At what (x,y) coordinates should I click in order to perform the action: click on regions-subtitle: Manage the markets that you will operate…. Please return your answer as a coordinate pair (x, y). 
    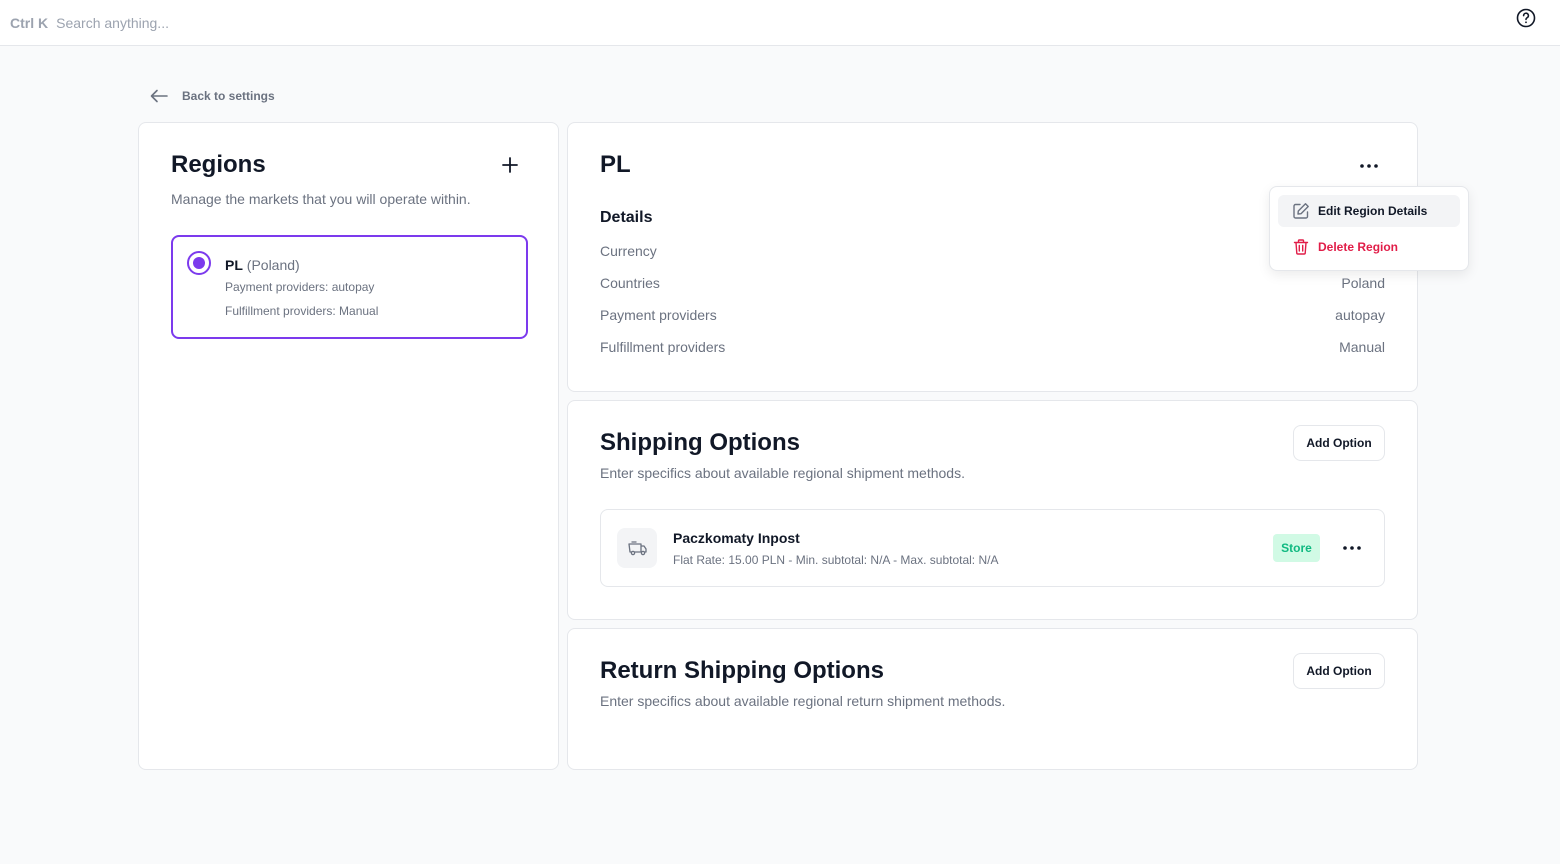
    Looking at the image, I should click on (321, 199).